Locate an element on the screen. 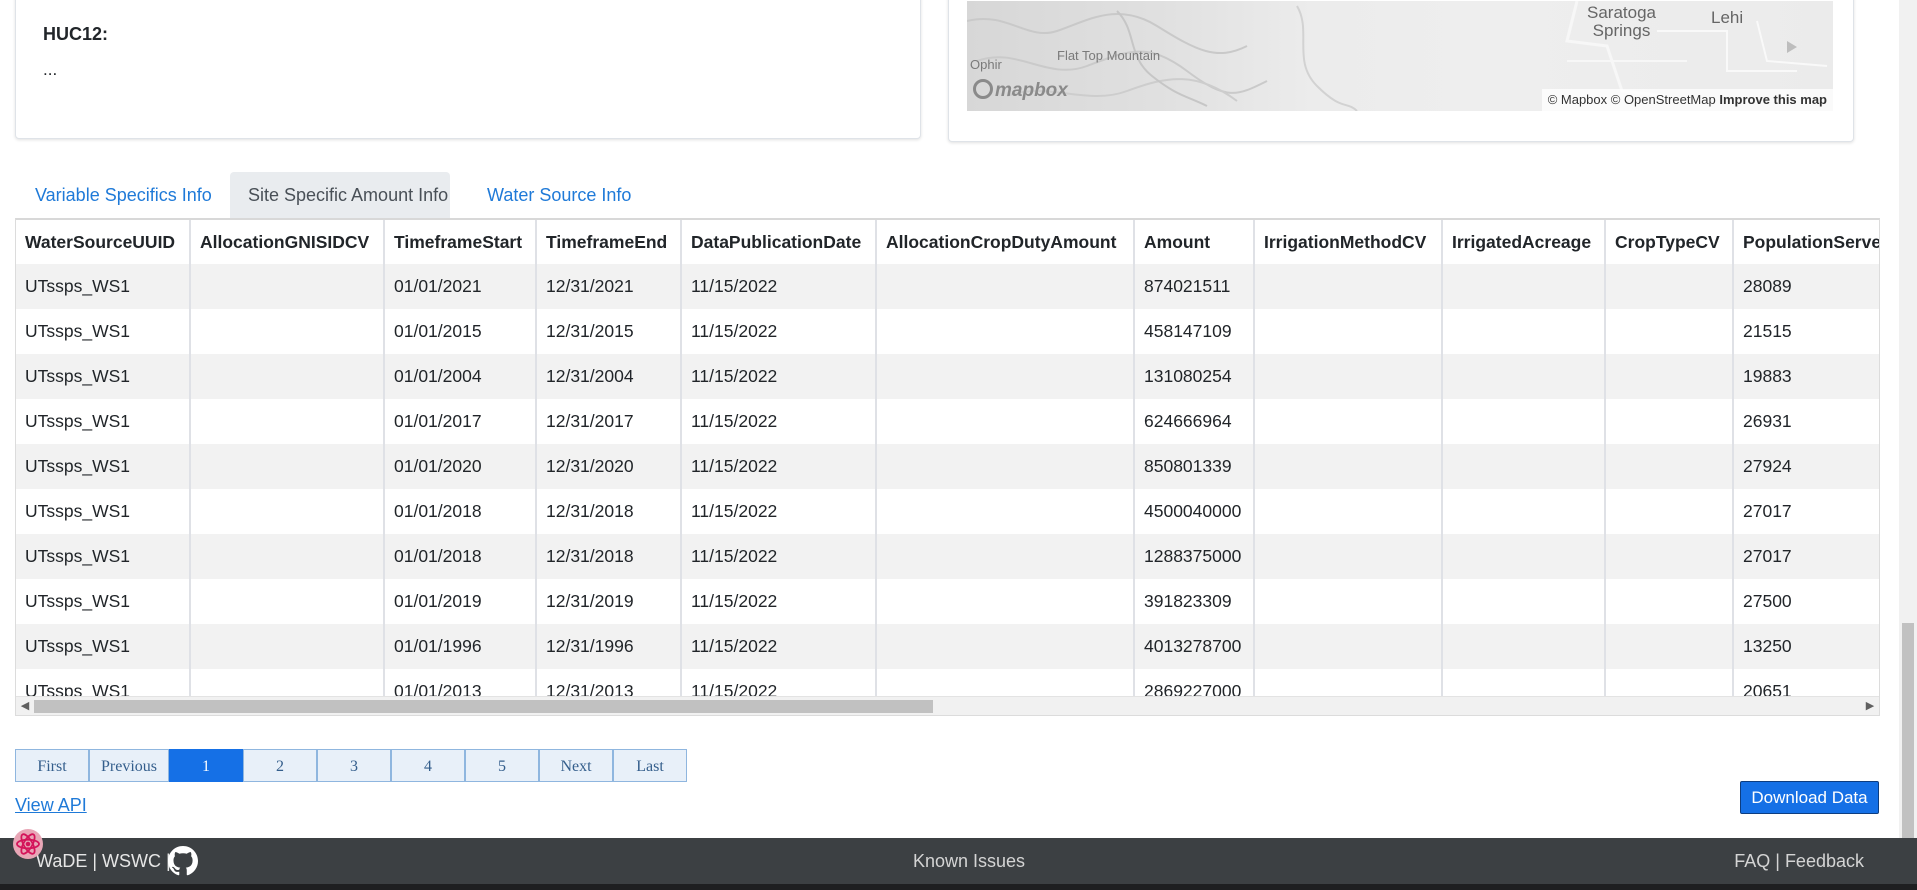 The width and height of the screenshot is (1917, 890). table-cell: 458147109 is located at coordinates (1194, 331).